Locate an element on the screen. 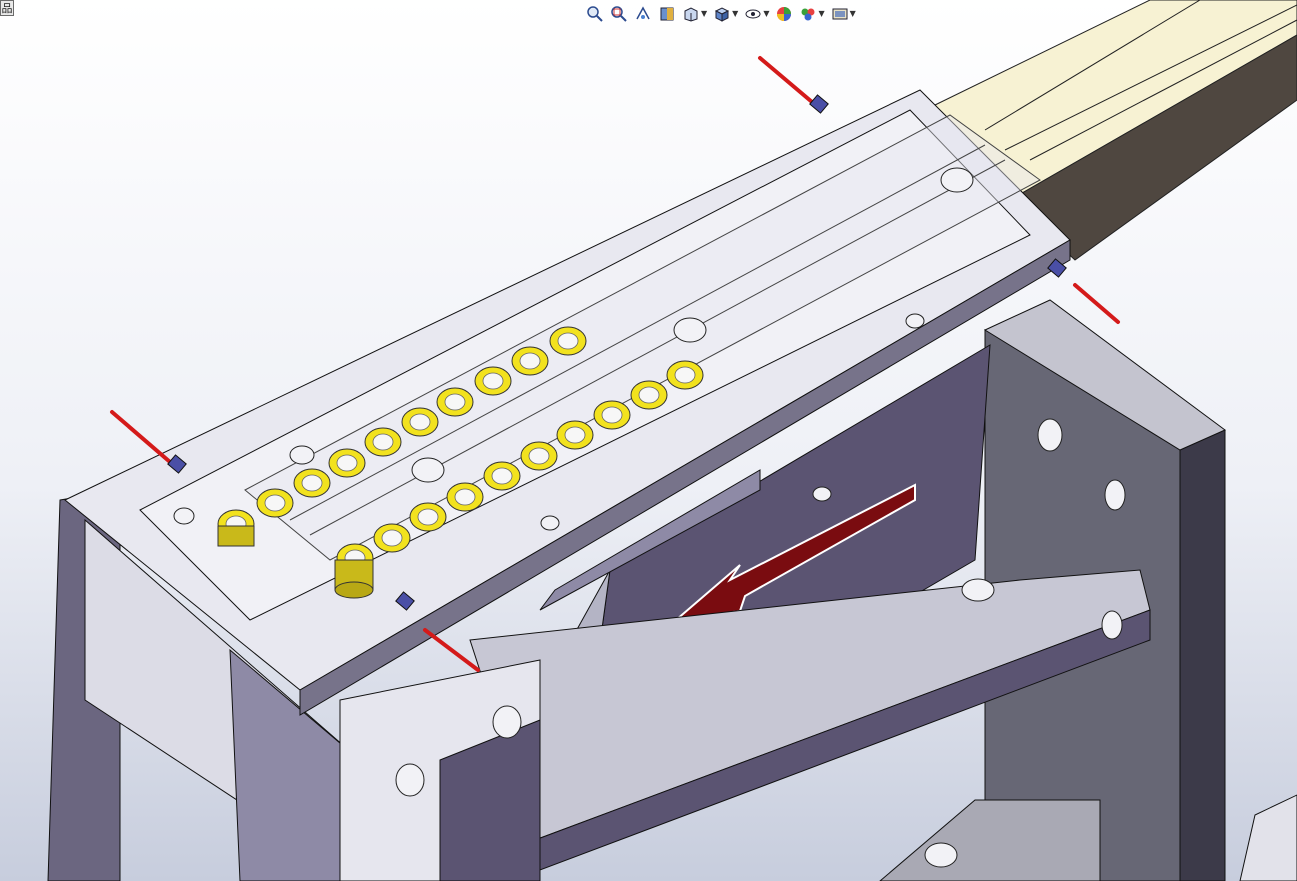  view-orientation-icon: ▼ is located at coordinates (694, 14).